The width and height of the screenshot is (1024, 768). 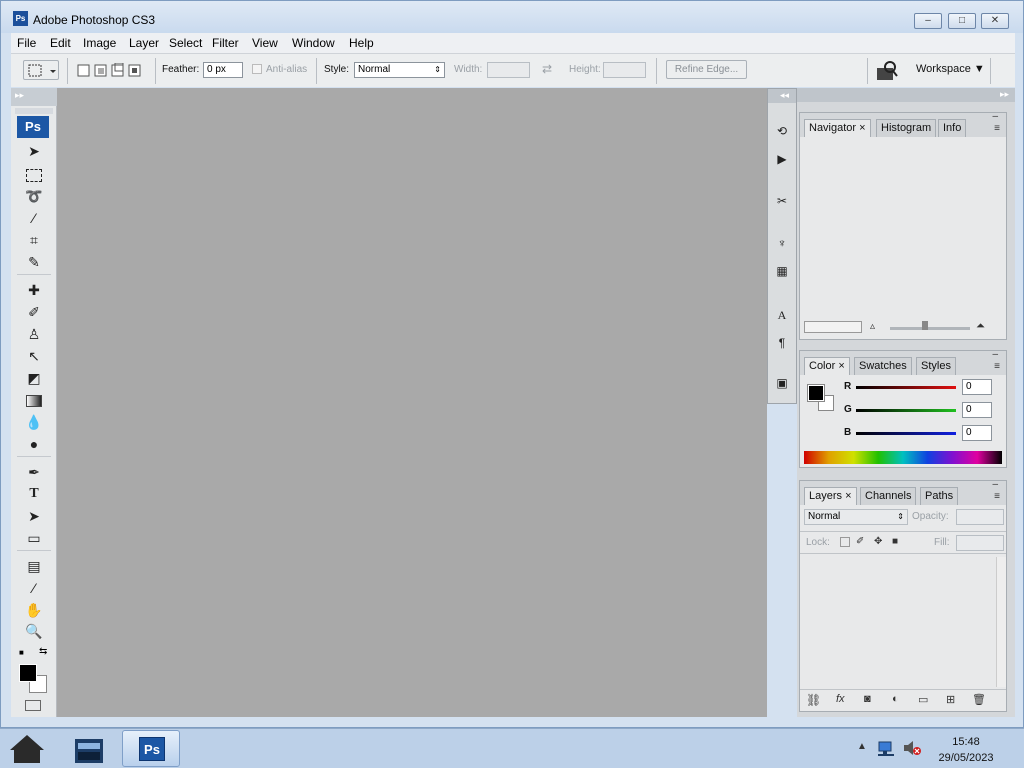 I want to click on tab-channels: Channels, so click(x=888, y=496).